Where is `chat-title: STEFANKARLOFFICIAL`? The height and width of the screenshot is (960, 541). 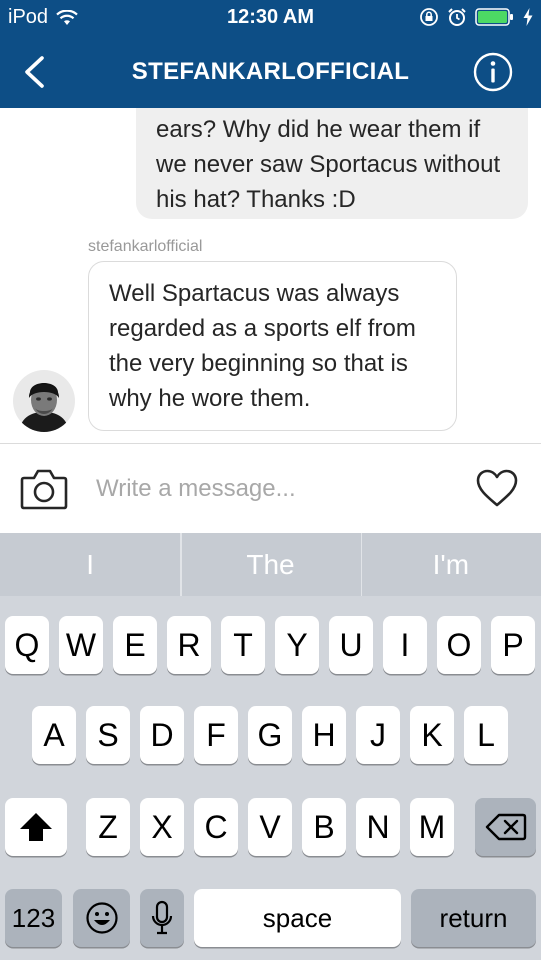
chat-title: STEFANKARLOFFICIAL is located at coordinates (270, 72).